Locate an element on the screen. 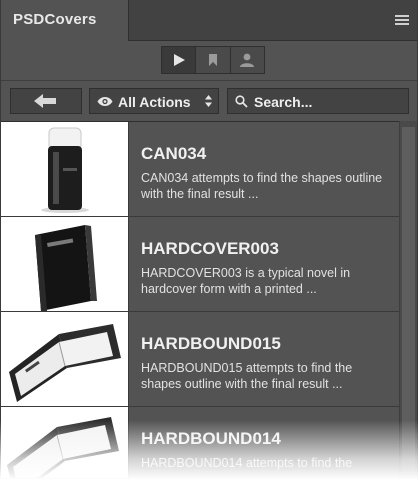 This screenshot has width=420, height=480. scrollbar-thumb is located at coordinates (408, 300).